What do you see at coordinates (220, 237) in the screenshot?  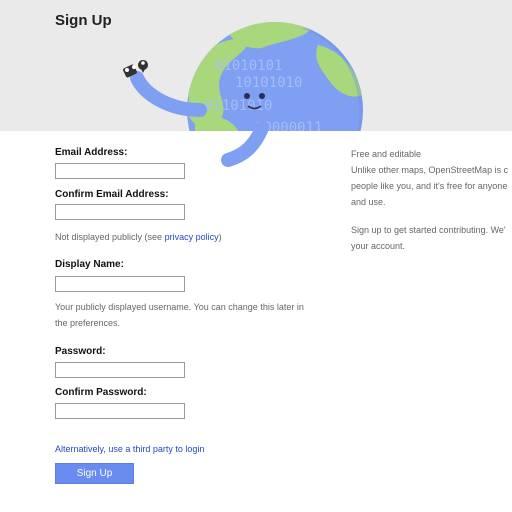 I see `email-hint-suffix: )` at bounding box center [220, 237].